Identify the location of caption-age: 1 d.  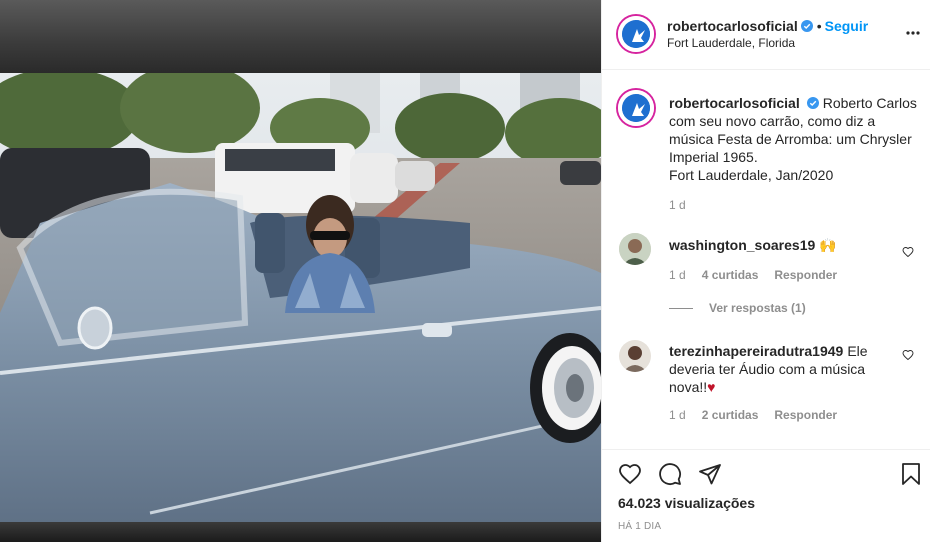
(677, 205).